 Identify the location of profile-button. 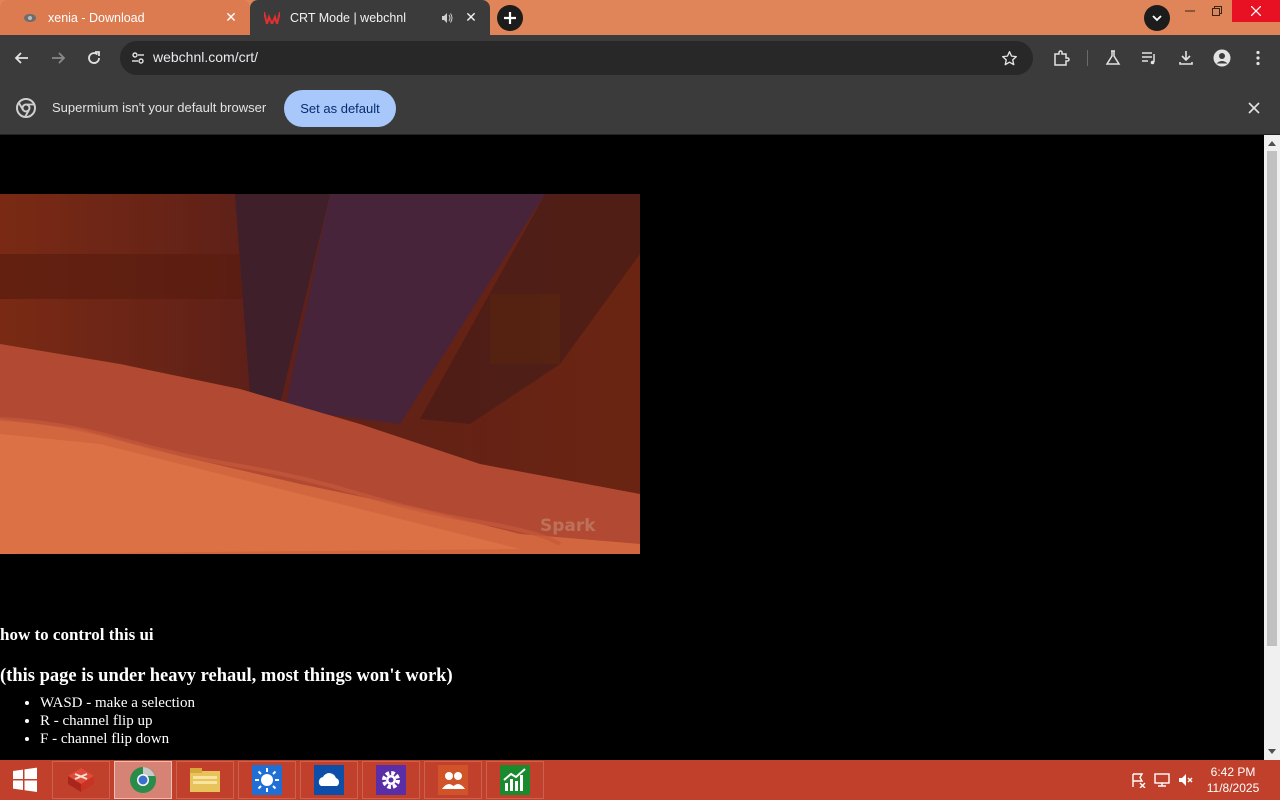
(1222, 58).